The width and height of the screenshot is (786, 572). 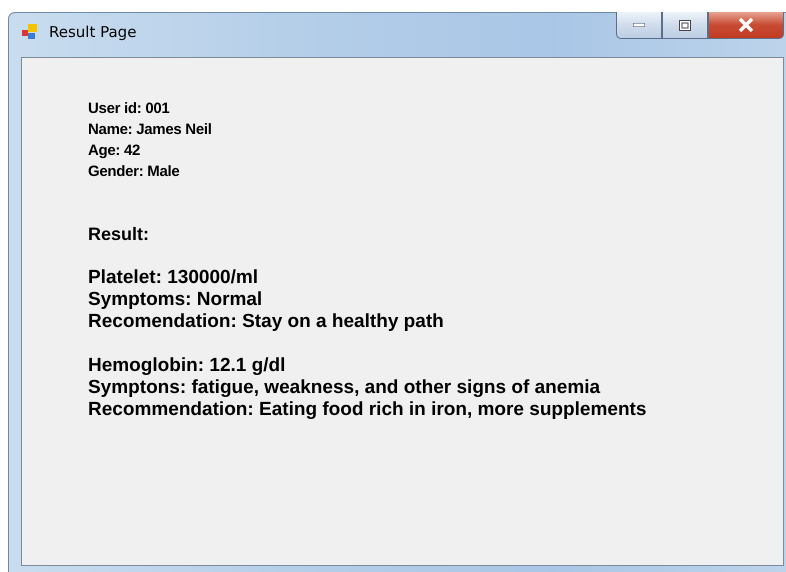 I want to click on minimize-icon, so click(x=639, y=25).